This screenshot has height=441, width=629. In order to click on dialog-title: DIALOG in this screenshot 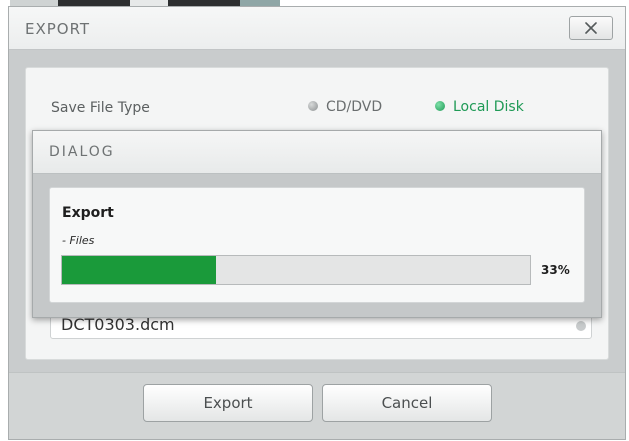, I will do `click(82, 152)`.